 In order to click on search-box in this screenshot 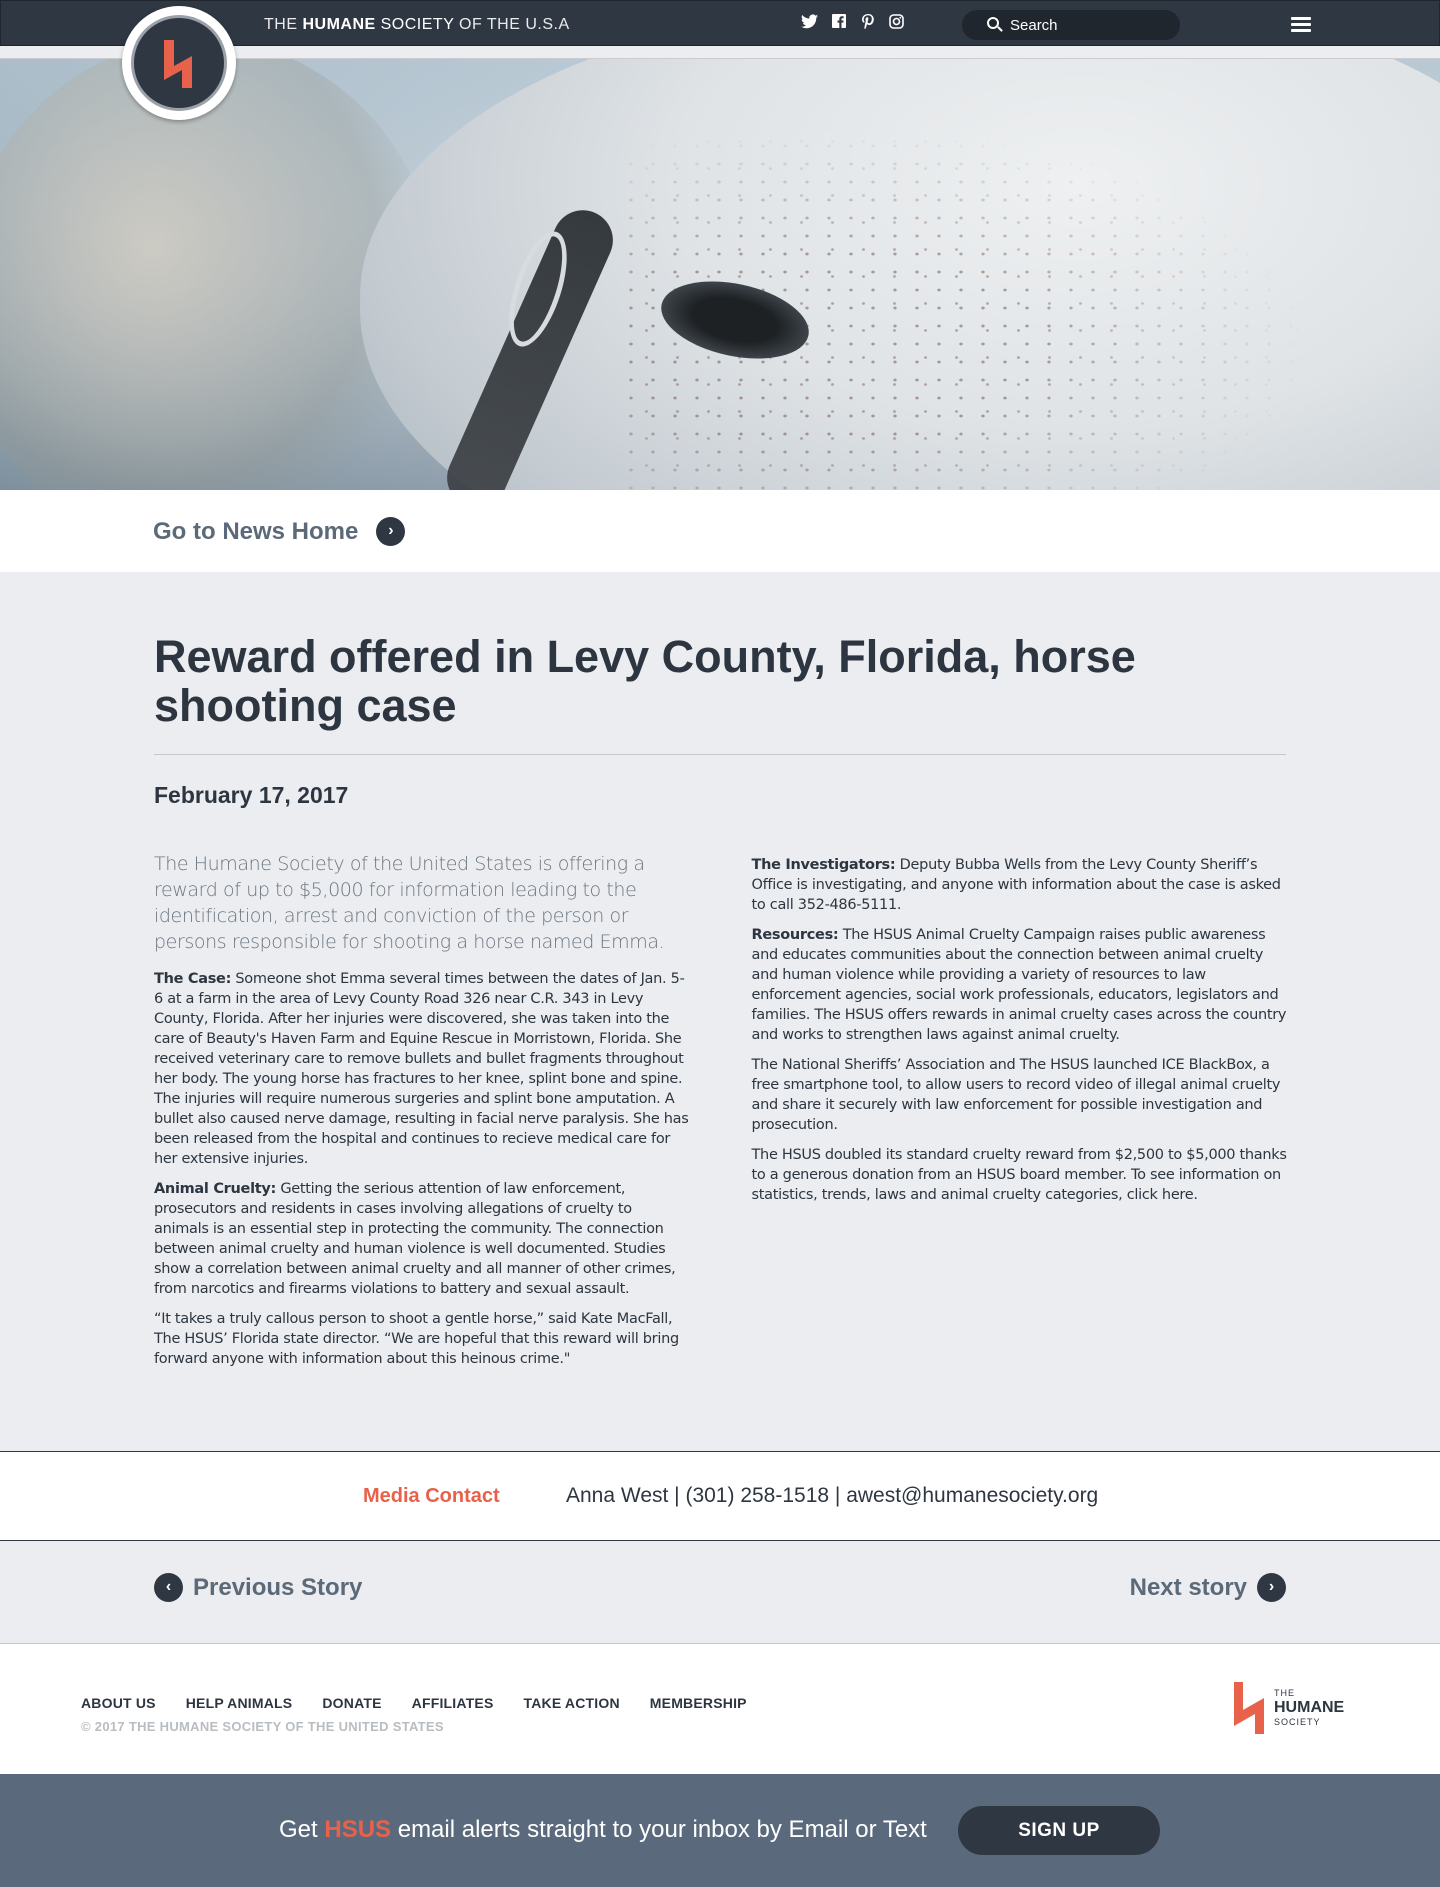, I will do `click(1071, 25)`.